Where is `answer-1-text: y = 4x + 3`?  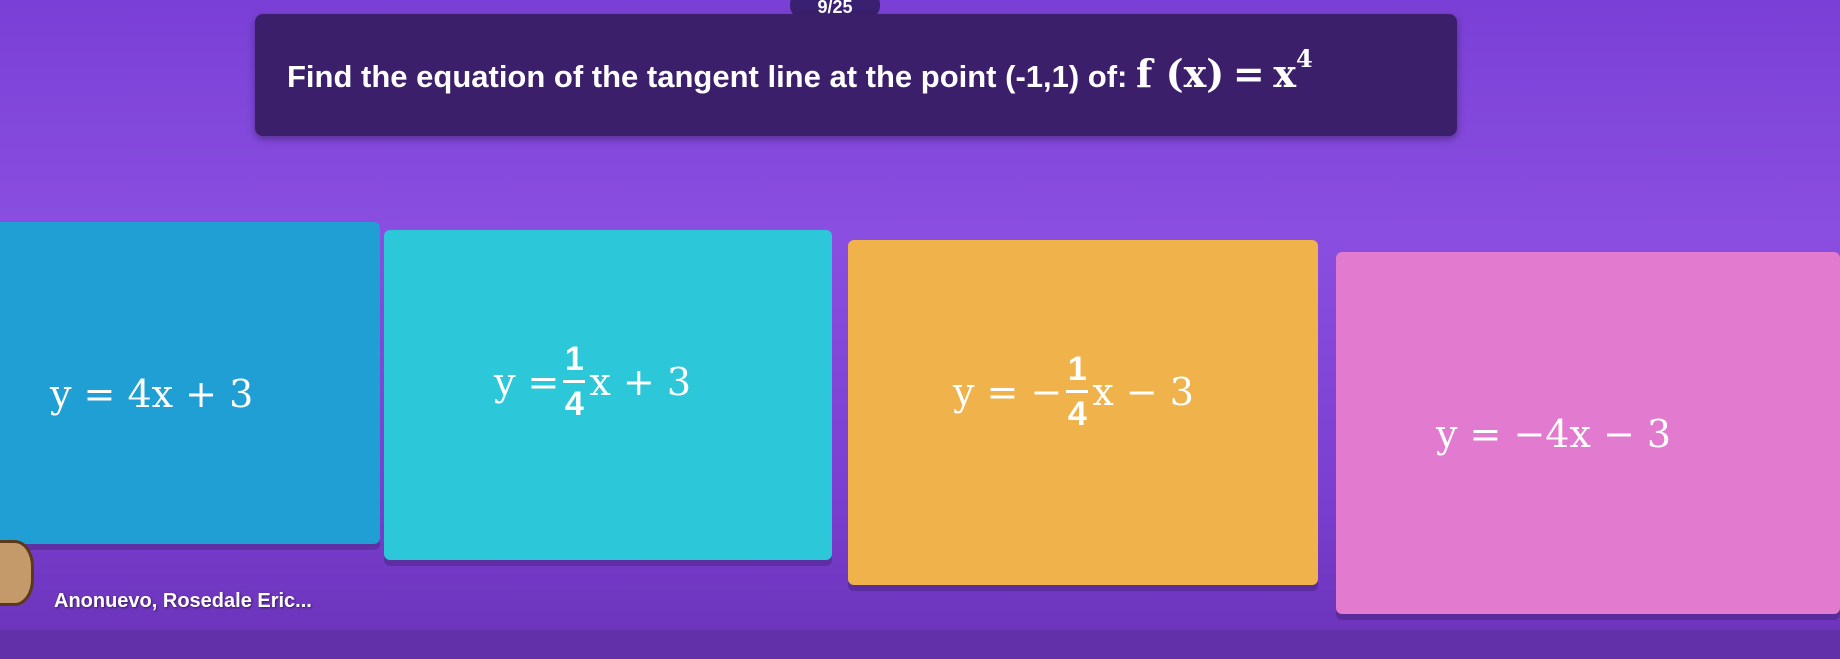
answer-1-text: y = 4x + 3 is located at coordinates (152, 394).